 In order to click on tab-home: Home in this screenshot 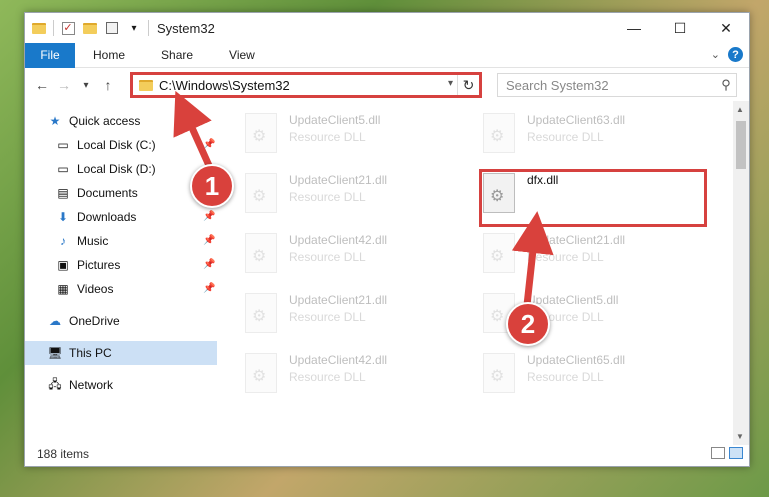, I will do `click(109, 55)`.